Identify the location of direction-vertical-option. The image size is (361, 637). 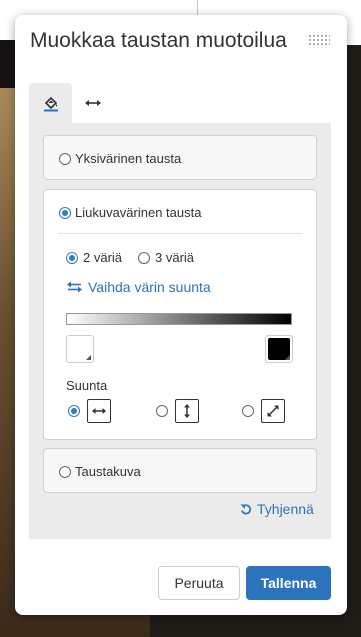
(177, 411).